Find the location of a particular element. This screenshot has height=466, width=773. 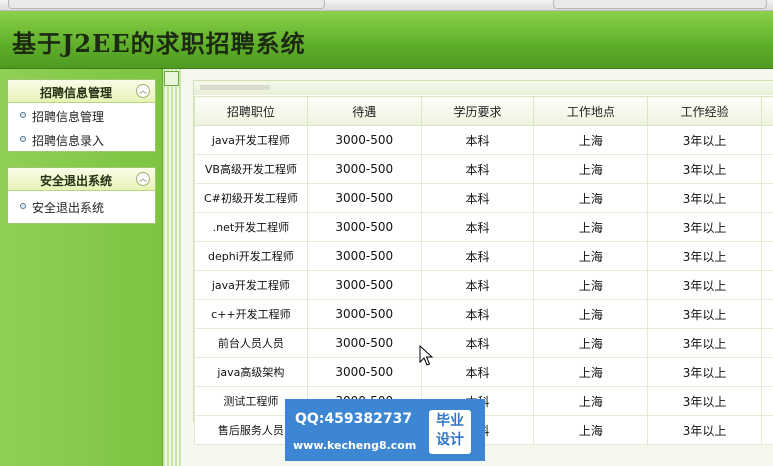

menu-group-title: 招聘信息管理 is located at coordinates (76, 93).